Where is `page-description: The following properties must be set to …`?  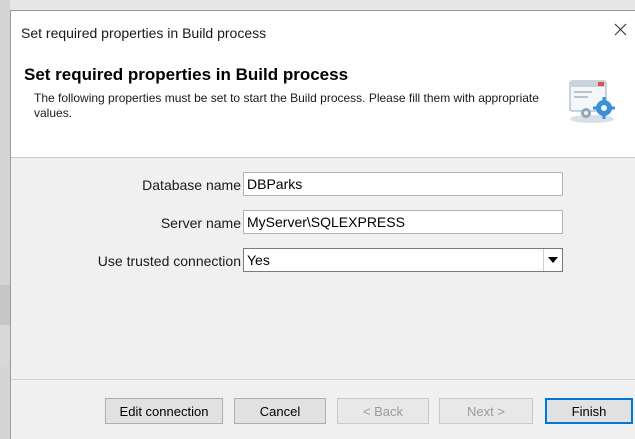
page-description: The following properties must be set to … is located at coordinates (286, 105).